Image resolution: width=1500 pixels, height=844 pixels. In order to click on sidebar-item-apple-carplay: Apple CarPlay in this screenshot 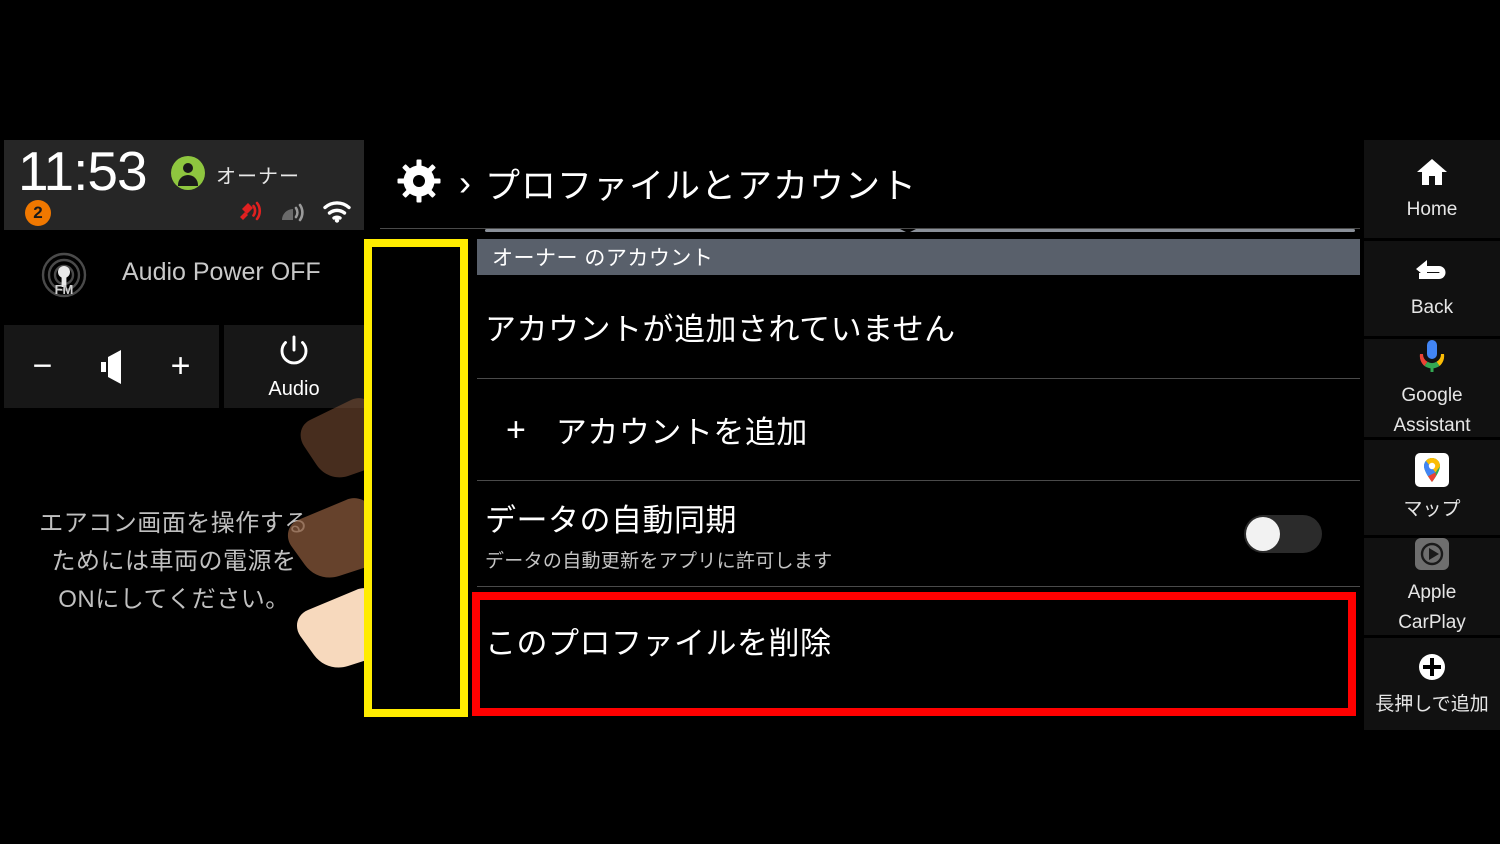, I will do `click(1432, 586)`.